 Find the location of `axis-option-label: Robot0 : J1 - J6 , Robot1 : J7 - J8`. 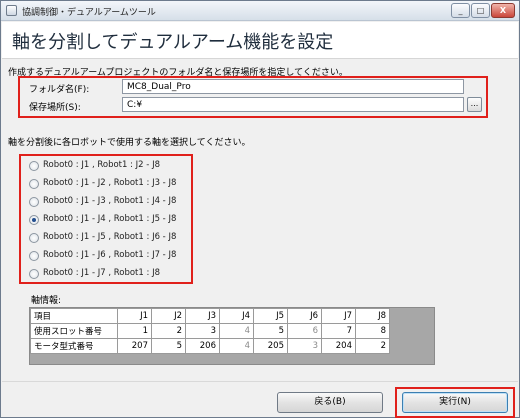

axis-option-label: Robot0 : J1 - J6 , Robot1 : J7 - J8 is located at coordinates (110, 255).